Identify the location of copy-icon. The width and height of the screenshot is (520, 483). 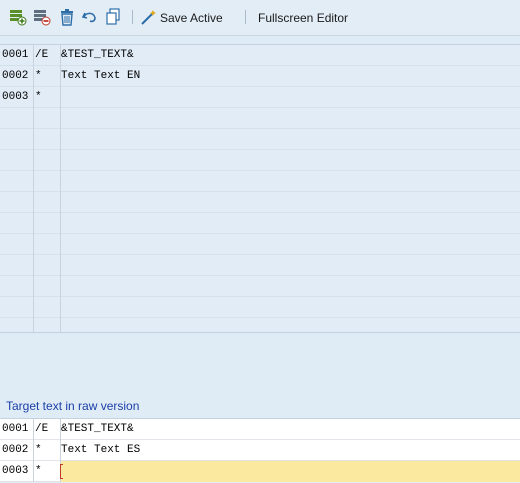
(114, 17).